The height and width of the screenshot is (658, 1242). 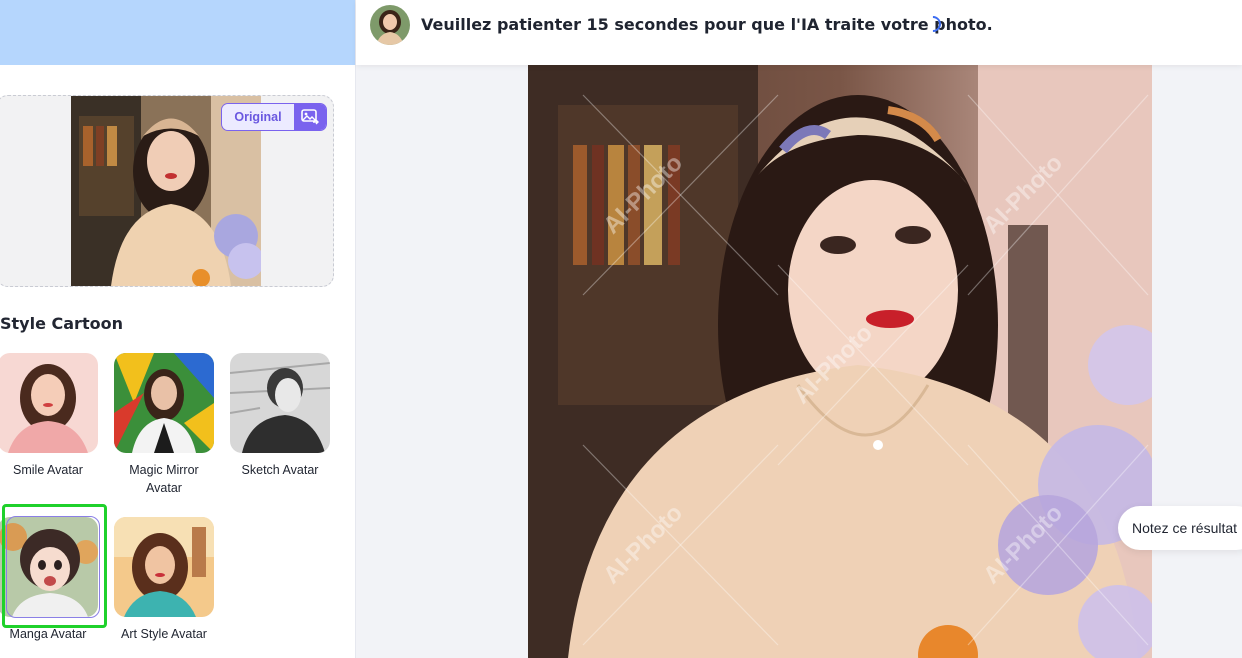 I want to click on sketch-avatar-thumbnail, so click(x=280, y=403).